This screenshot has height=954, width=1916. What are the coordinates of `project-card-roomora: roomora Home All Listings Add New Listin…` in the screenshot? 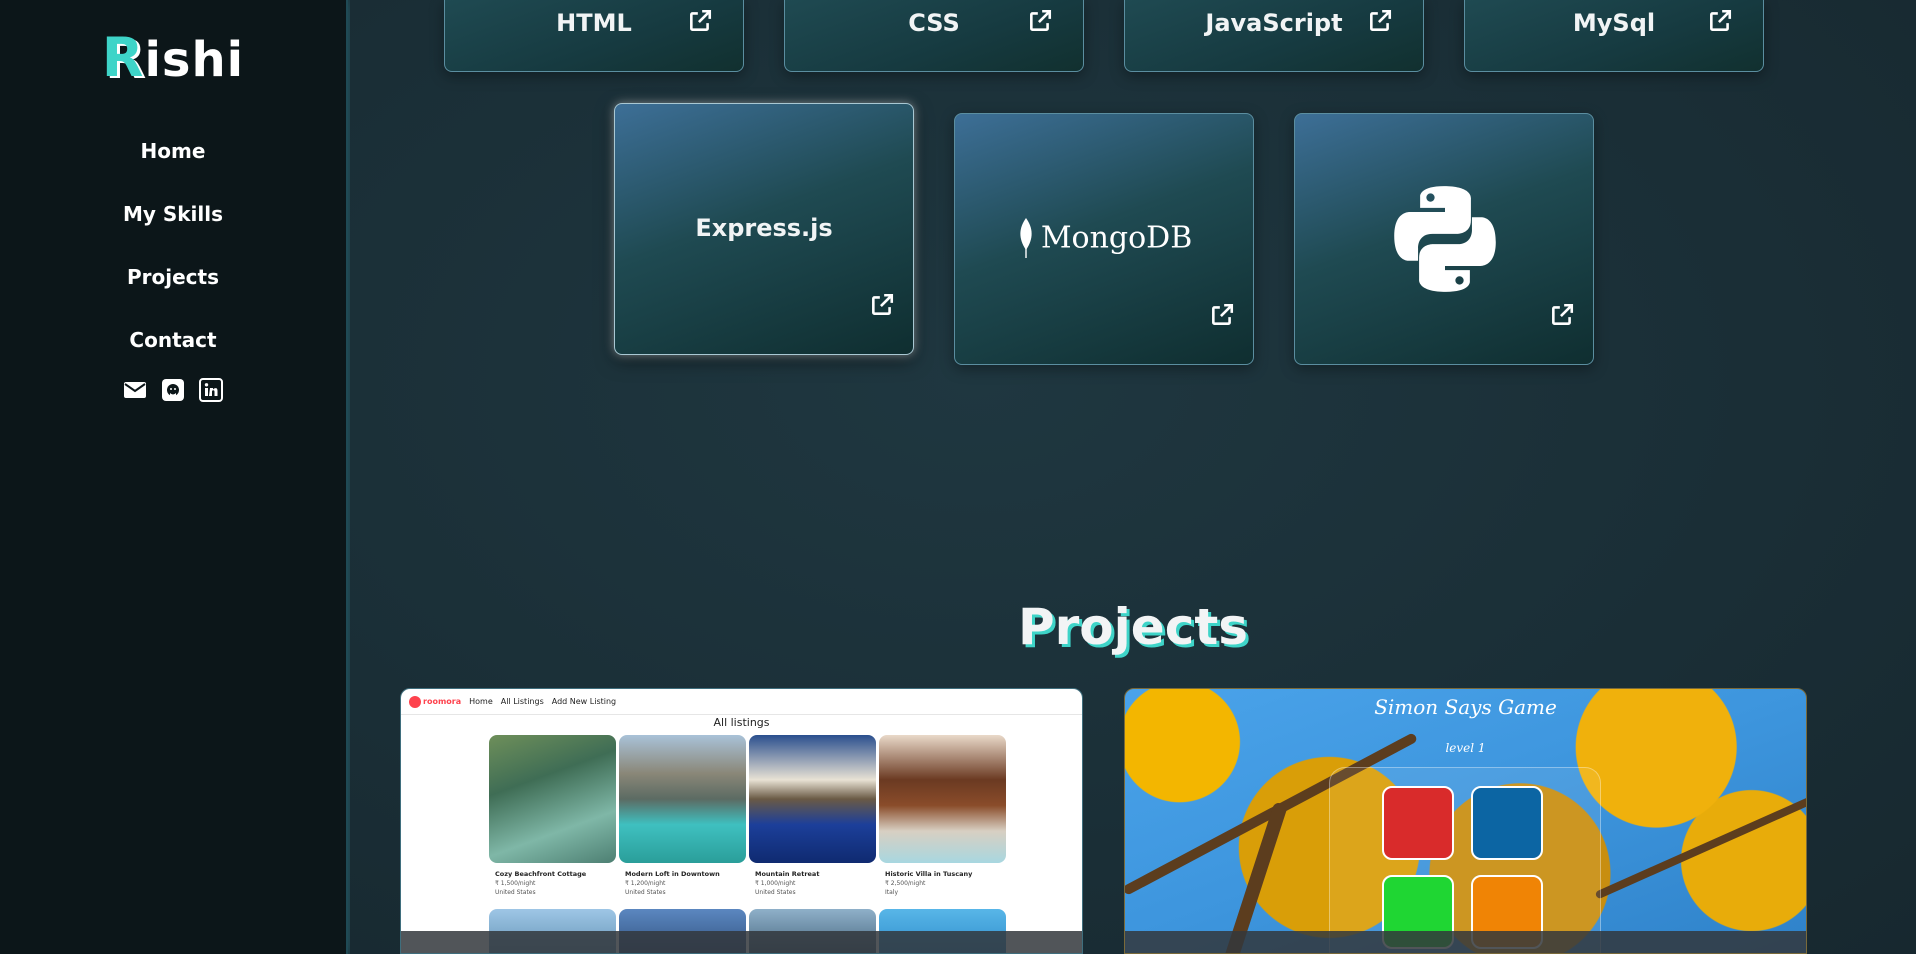 It's located at (741, 821).